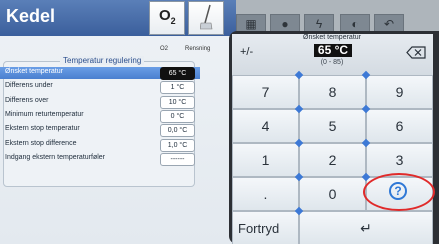 This screenshot has height=244, width=439. Describe the element at coordinates (332, 194) in the screenshot. I see `key-0: 0` at that location.